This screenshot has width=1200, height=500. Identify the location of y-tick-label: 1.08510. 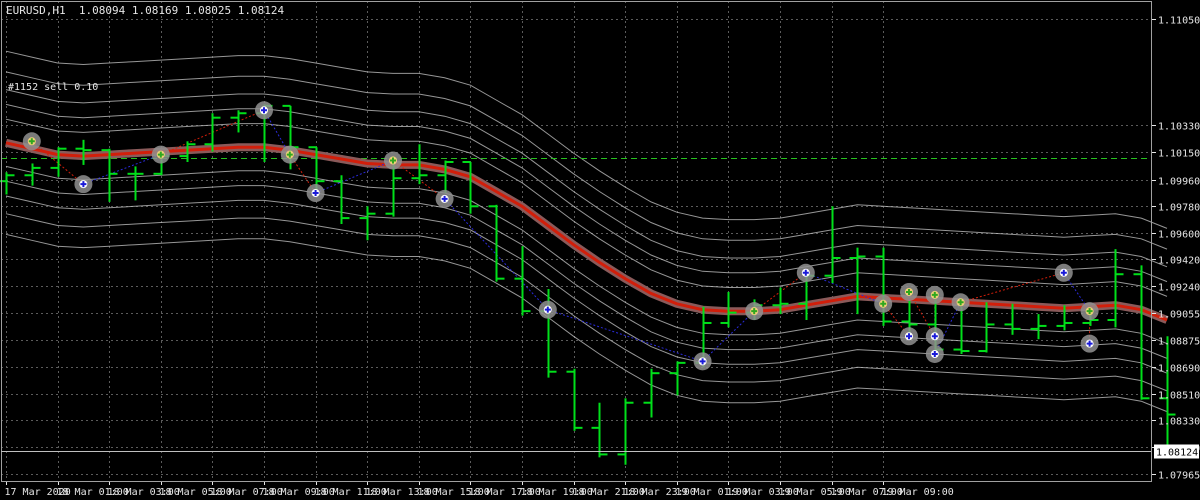
(1179, 396).